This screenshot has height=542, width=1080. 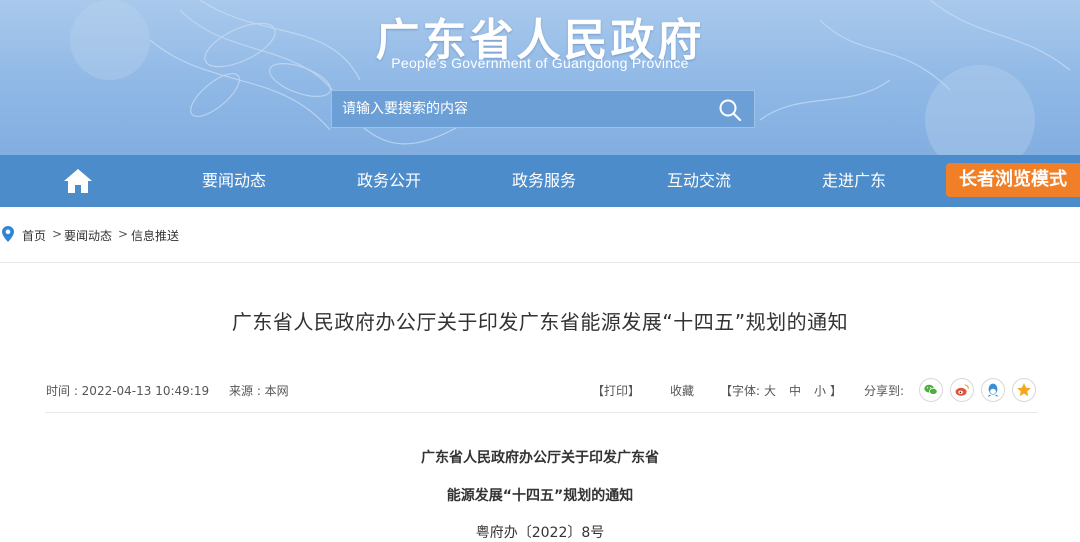 What do you see at coordinates (836, 391) in the screenshot?
I see `font-size-close: 】` at bounding box center [836, 391].